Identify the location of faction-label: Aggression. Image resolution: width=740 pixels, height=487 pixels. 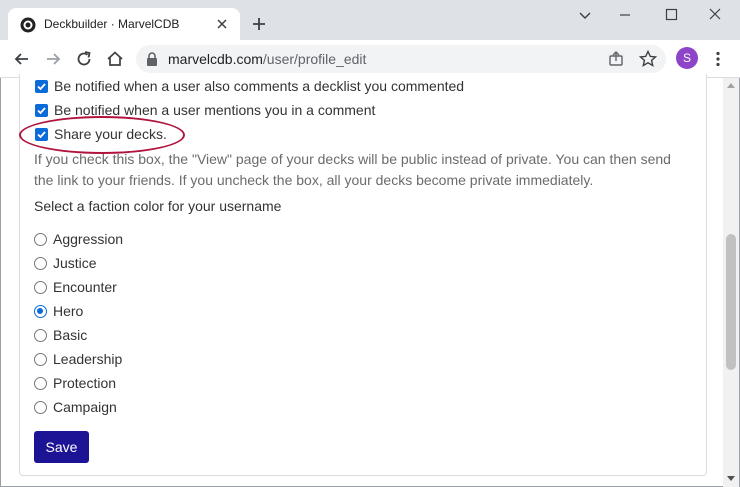
(88, 239).